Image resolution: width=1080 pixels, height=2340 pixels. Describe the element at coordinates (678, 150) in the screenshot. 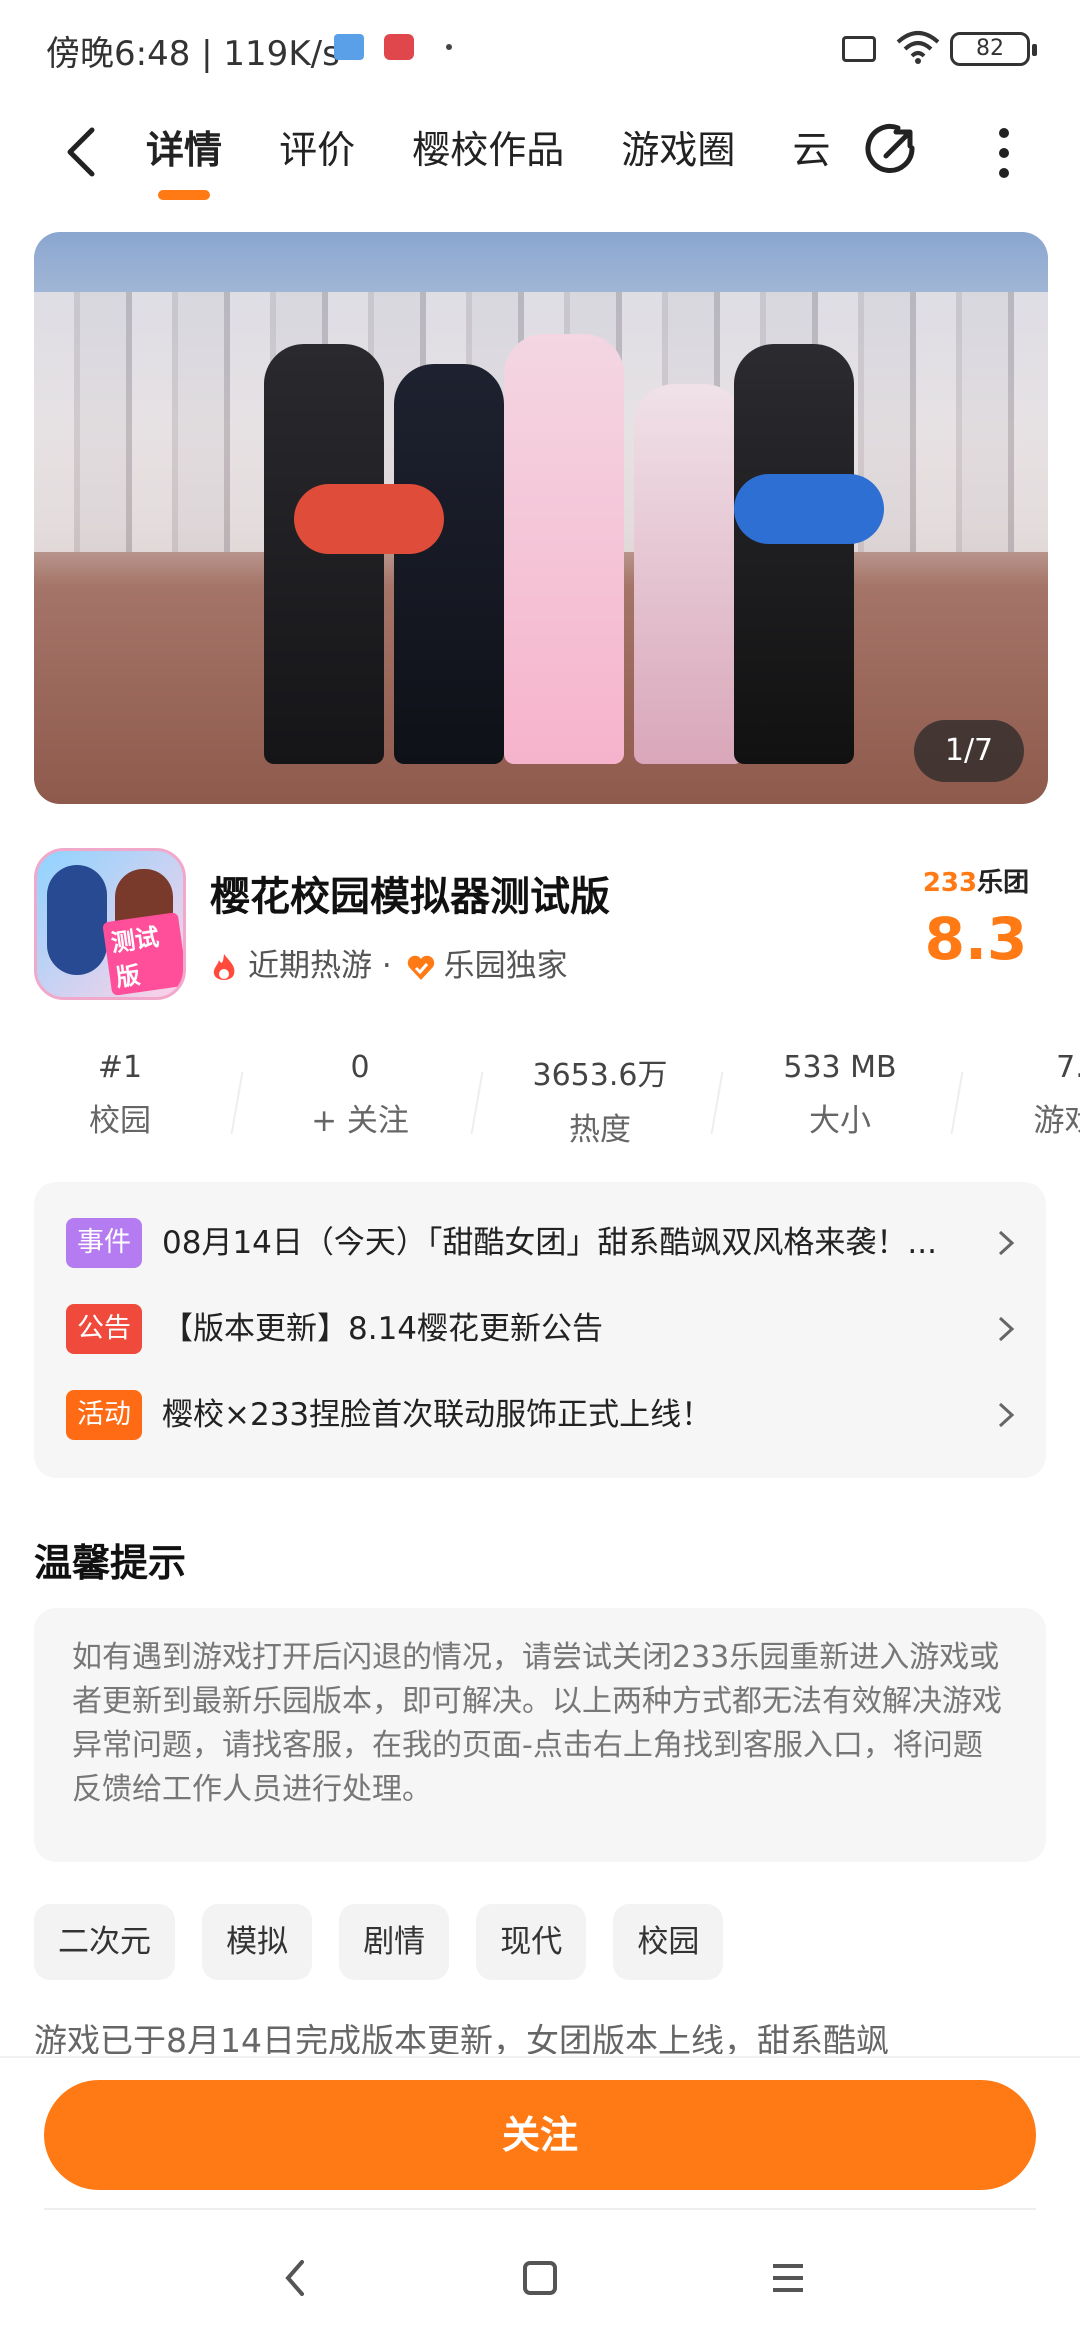

I see `tab-game-circle: 游戏圈` at that location.